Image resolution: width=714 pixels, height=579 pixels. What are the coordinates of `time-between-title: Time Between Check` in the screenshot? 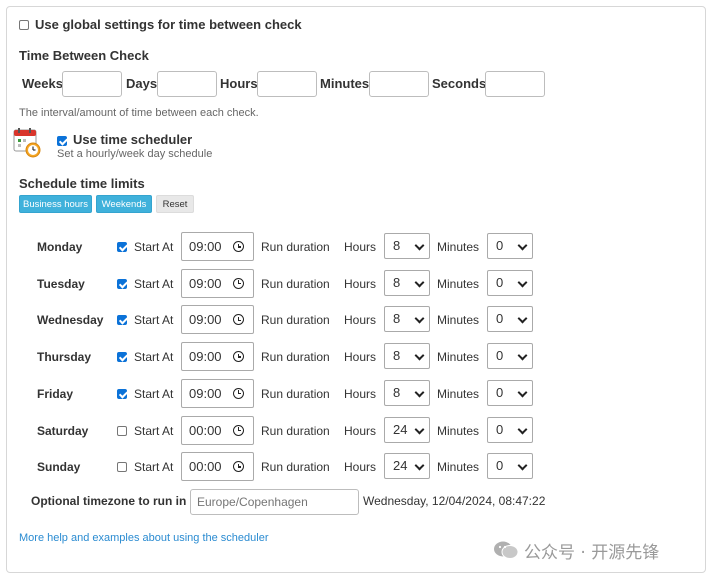 It's located at (84, 55).